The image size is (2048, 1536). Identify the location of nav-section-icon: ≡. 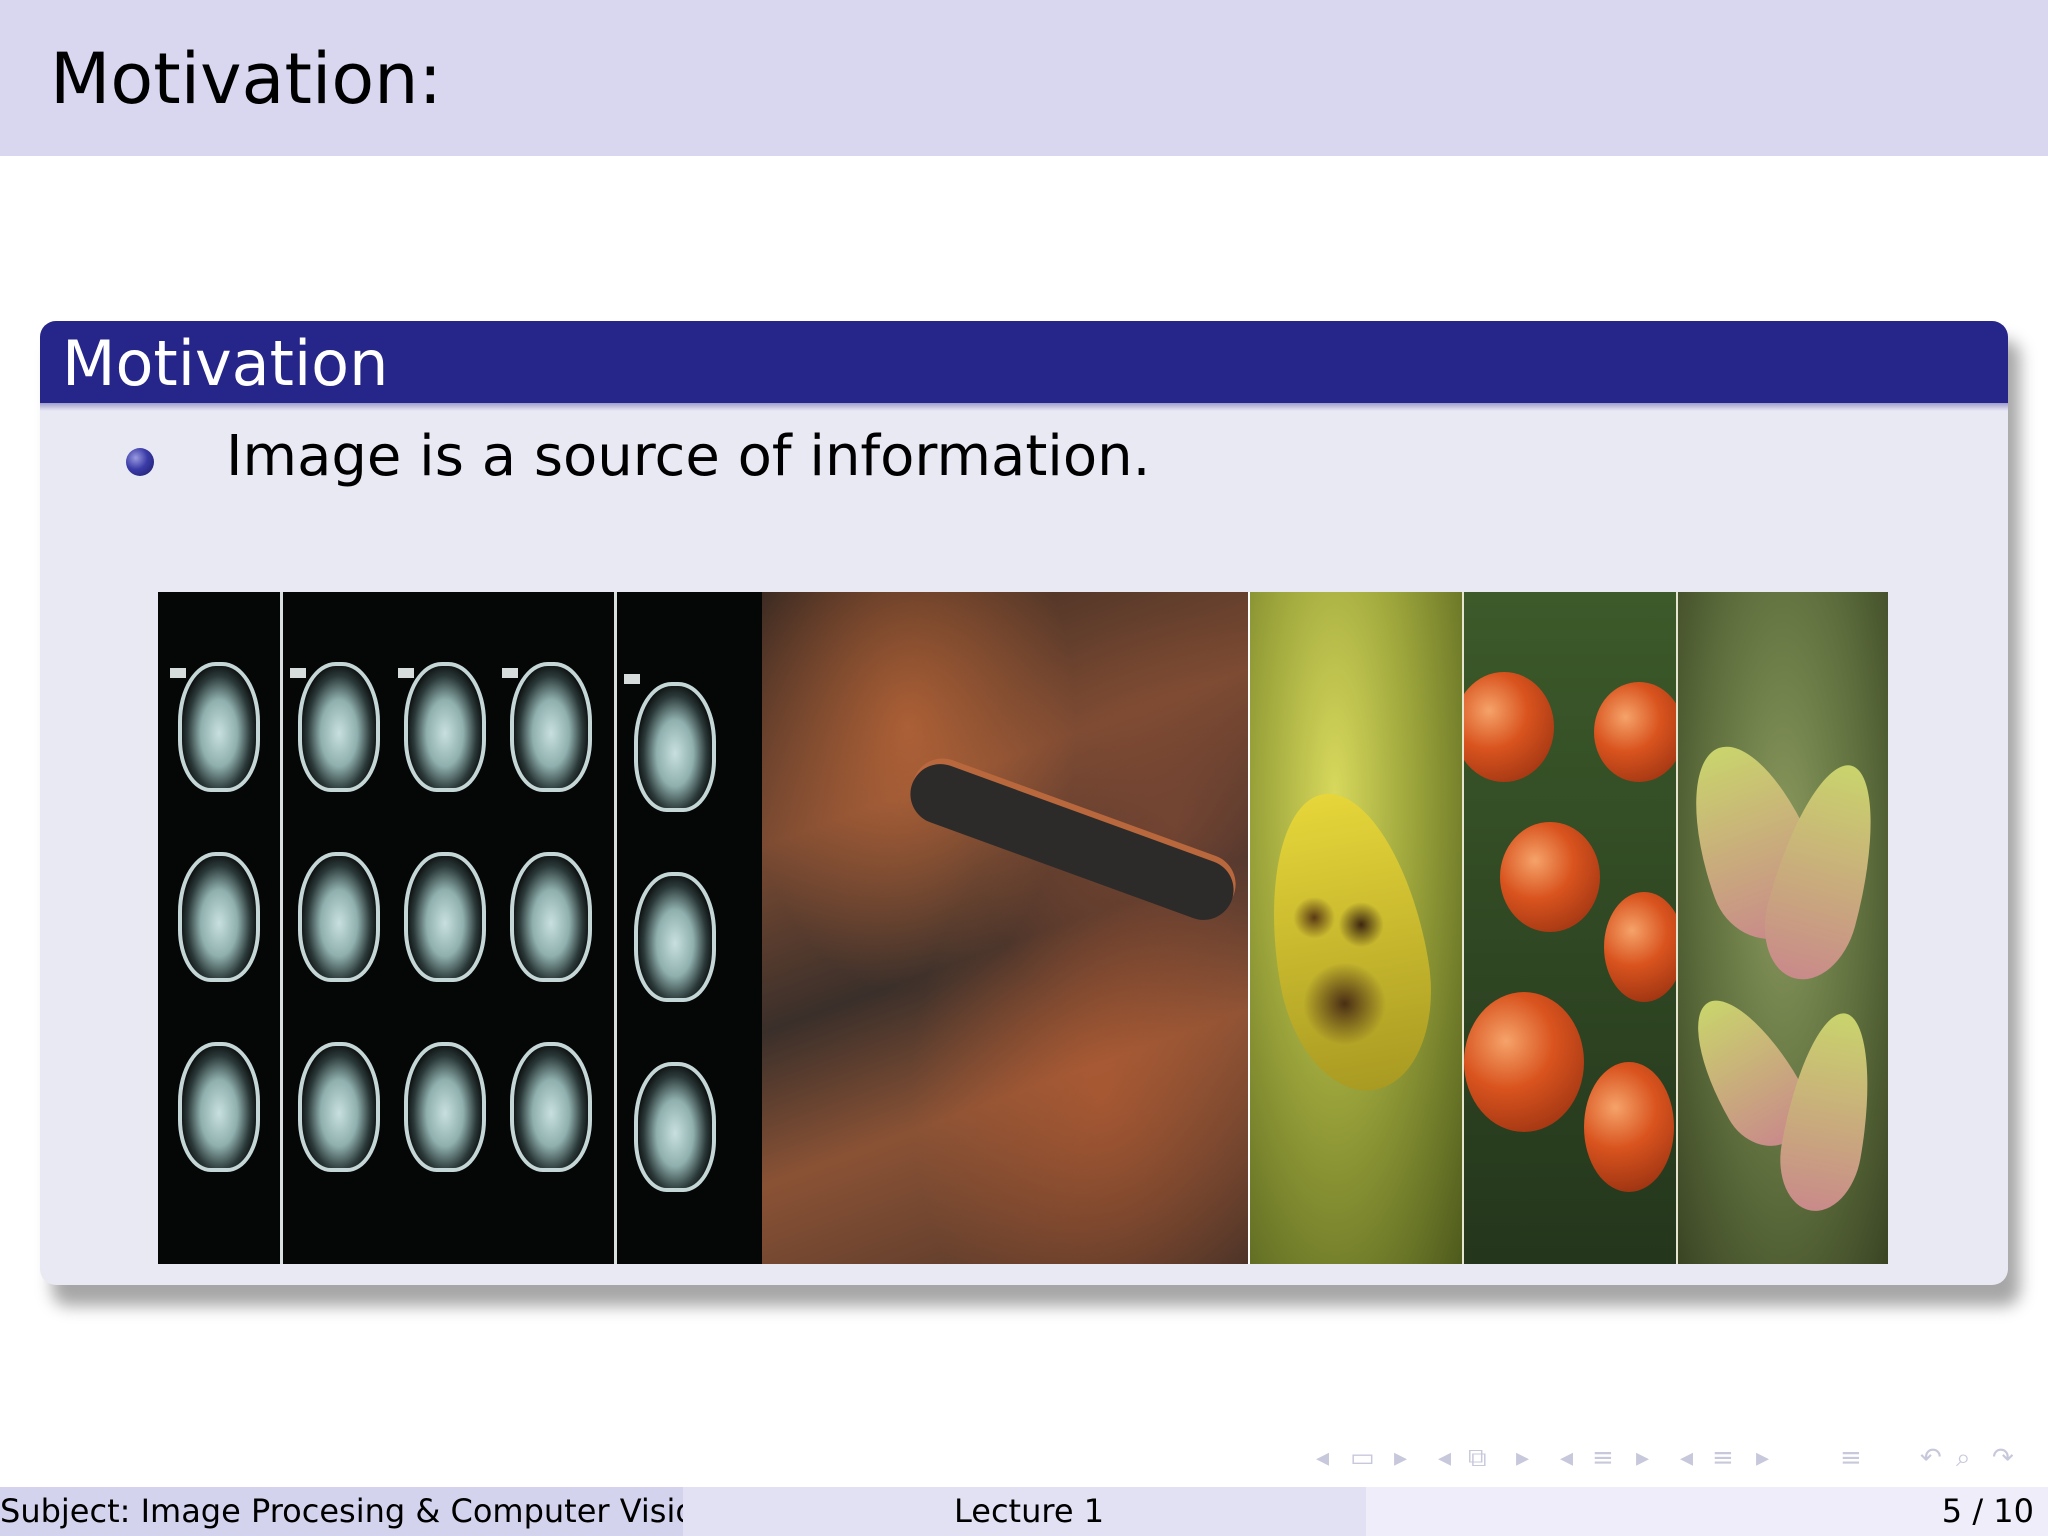
(1603, 1458).